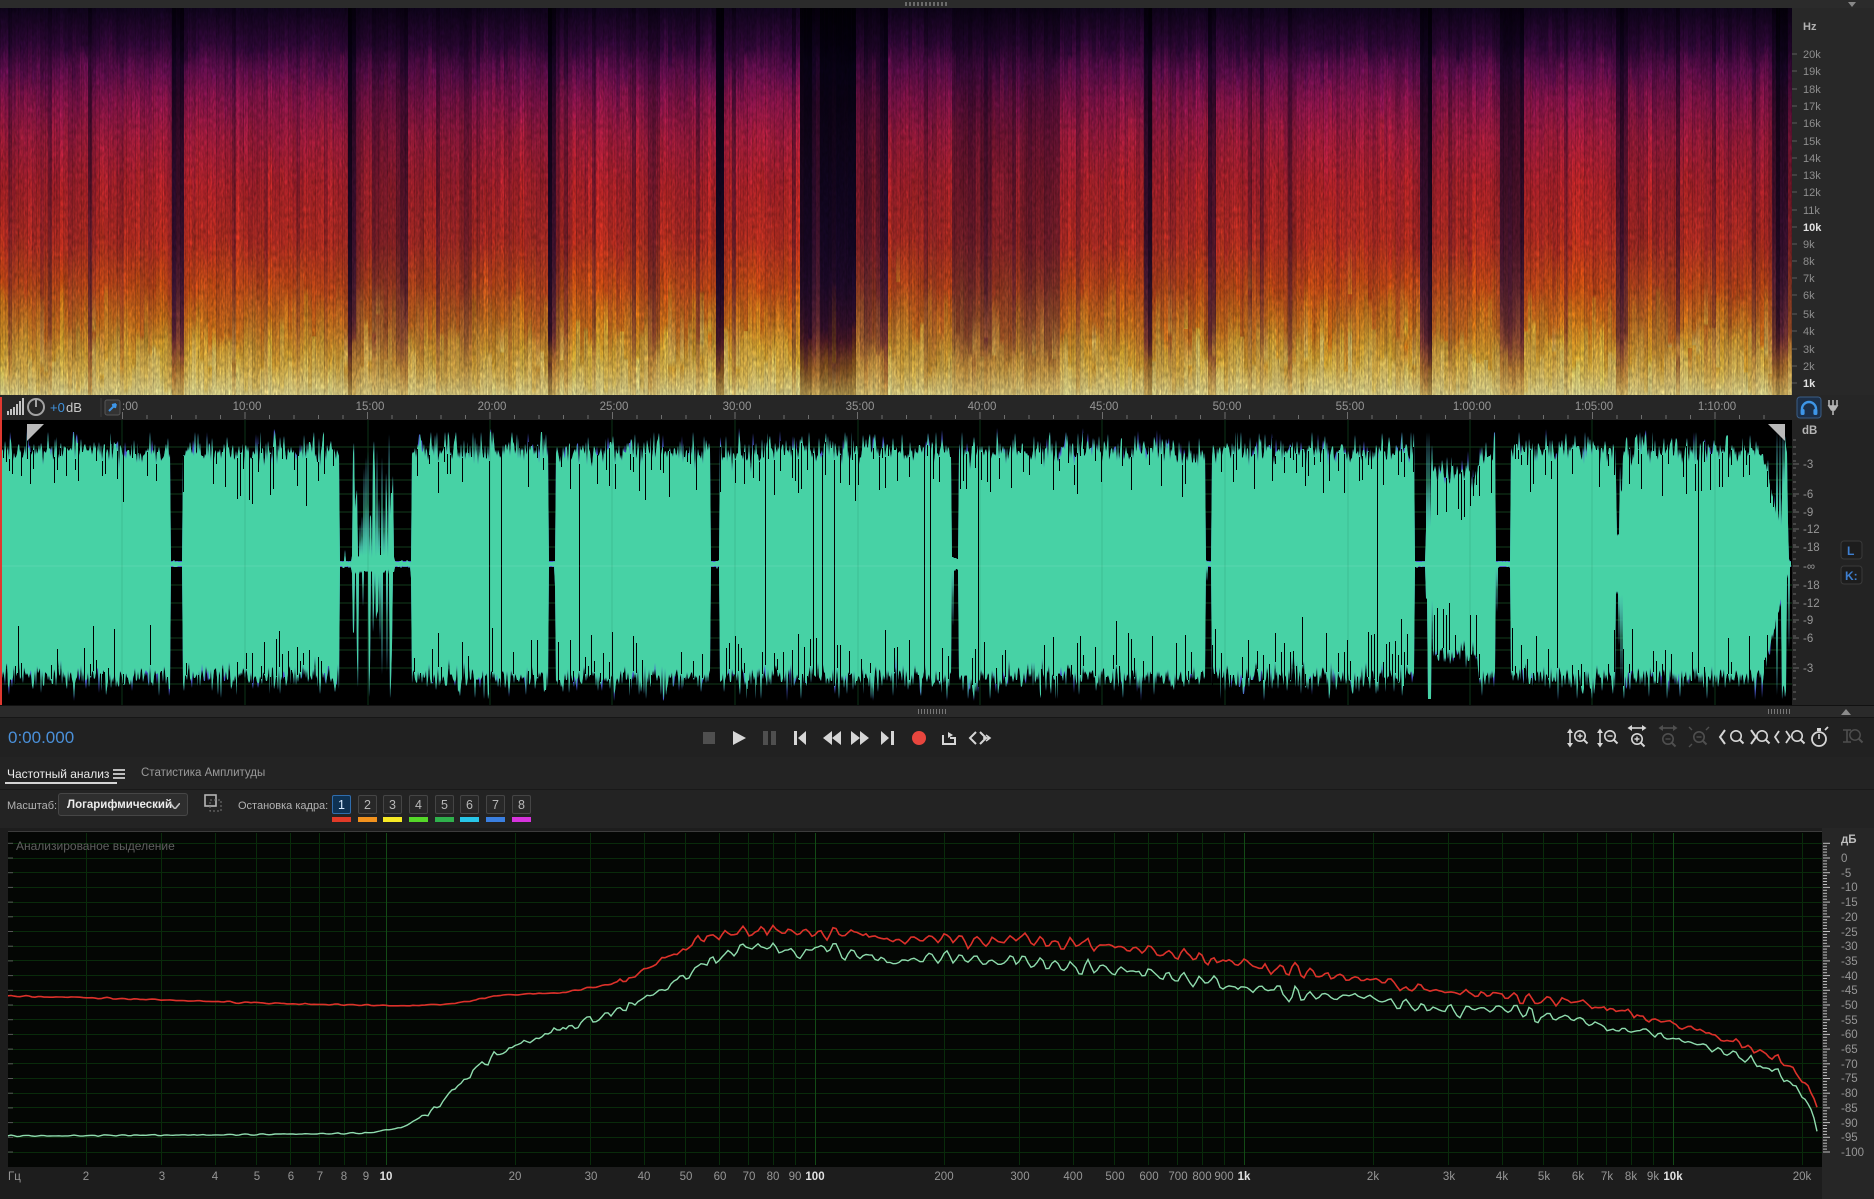  I want to click on svg-text: 55:00, so click(1350, 407).